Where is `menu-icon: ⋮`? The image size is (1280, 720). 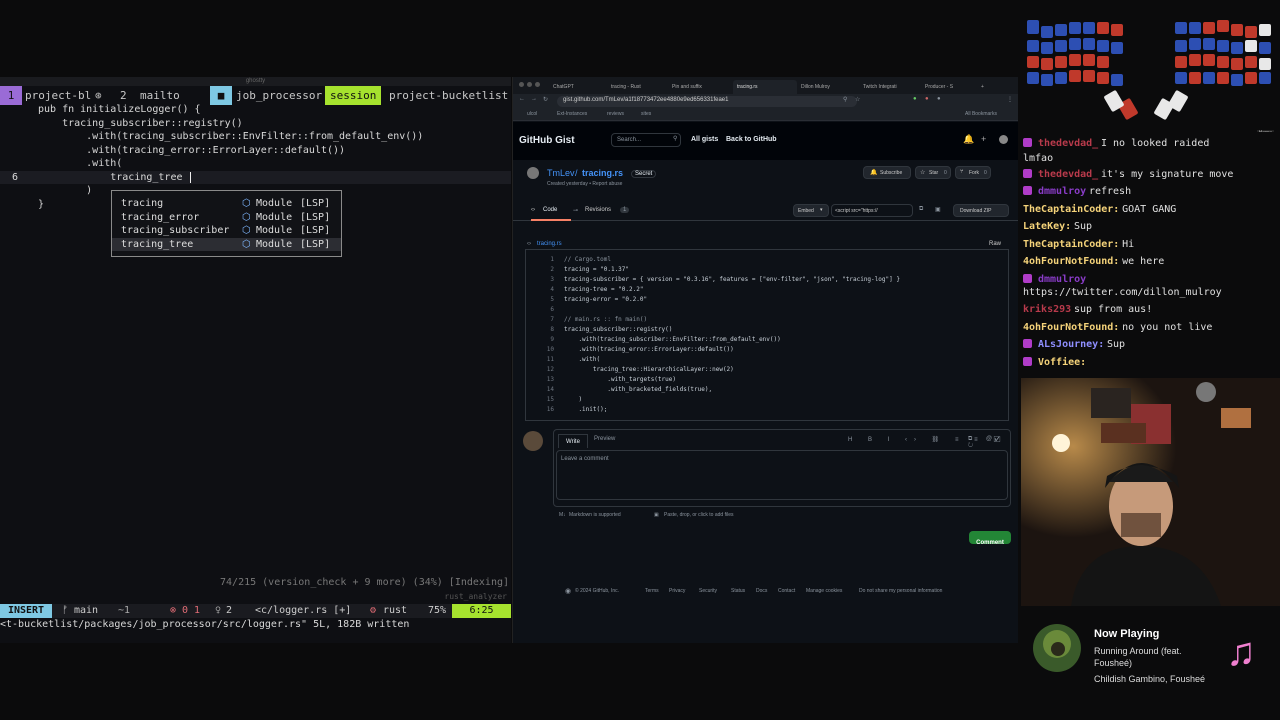 menu-icon: ⋮ is located at coordinates (1010, 99).